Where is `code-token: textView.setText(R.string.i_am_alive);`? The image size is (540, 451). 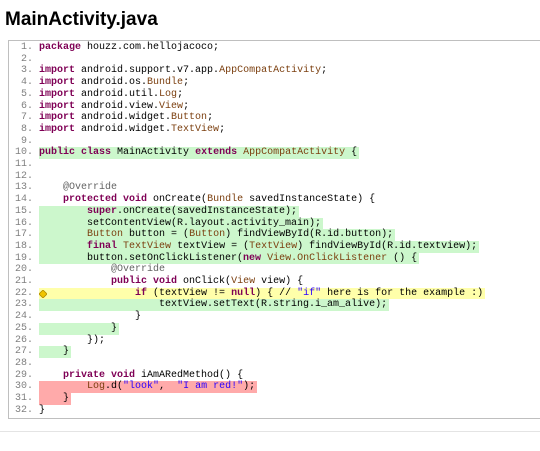 code-token: textView.setText(R.string.i_am_alive); is located at coordinates (273, 305).